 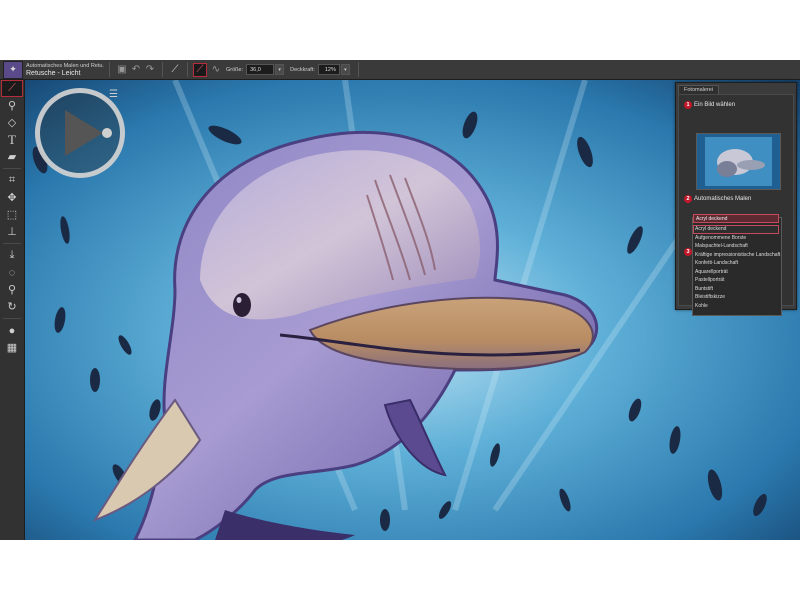 What do you see at coordinates (12, 231) in the screenshot?
I see `stamp-icon: ⊥` at bounding box center [12, 231].